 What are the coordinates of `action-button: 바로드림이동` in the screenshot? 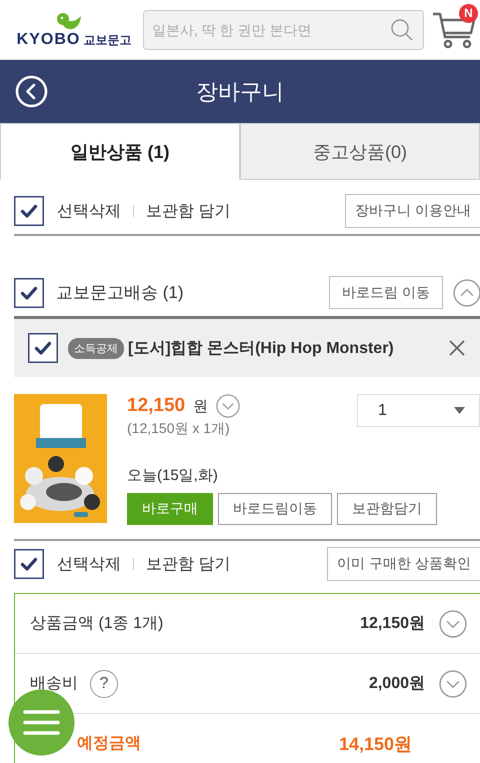 It's located at (275, 509).